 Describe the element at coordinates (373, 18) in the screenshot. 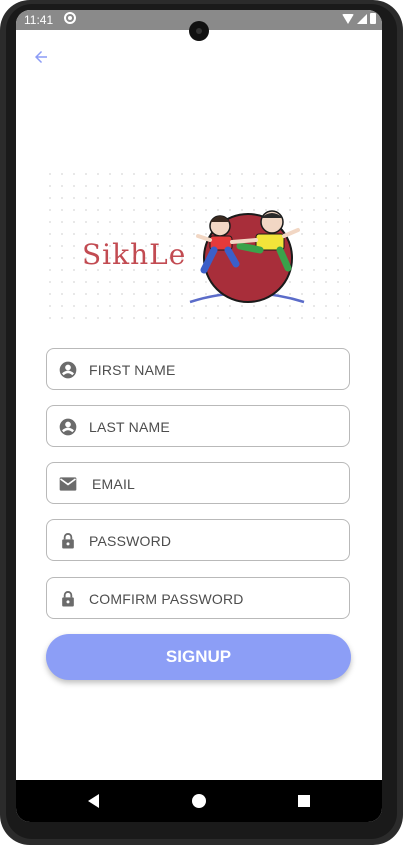

I see `battery-icon` at that location.